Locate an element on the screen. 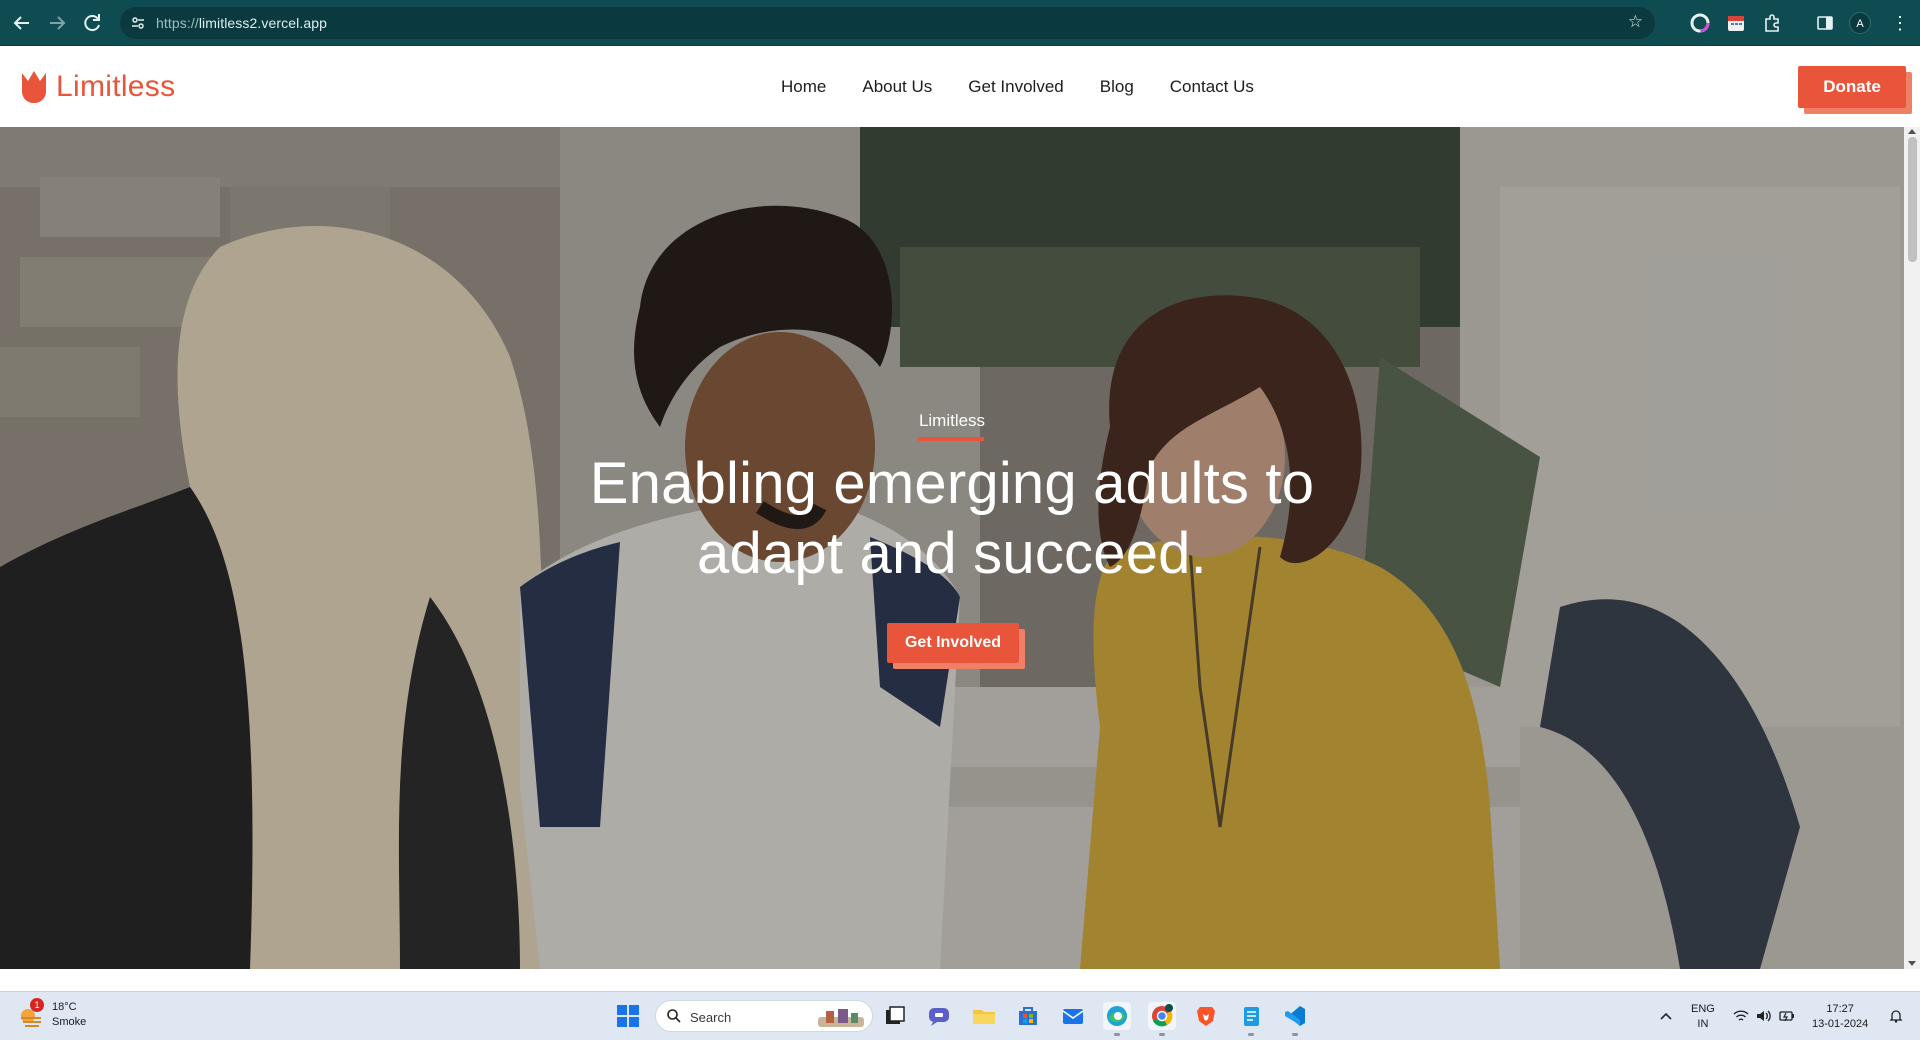 The height and width of the screenshot is (1040, 1920). hero-title-line1: Enabling emerging adults to is located at coordinates (952, 483).